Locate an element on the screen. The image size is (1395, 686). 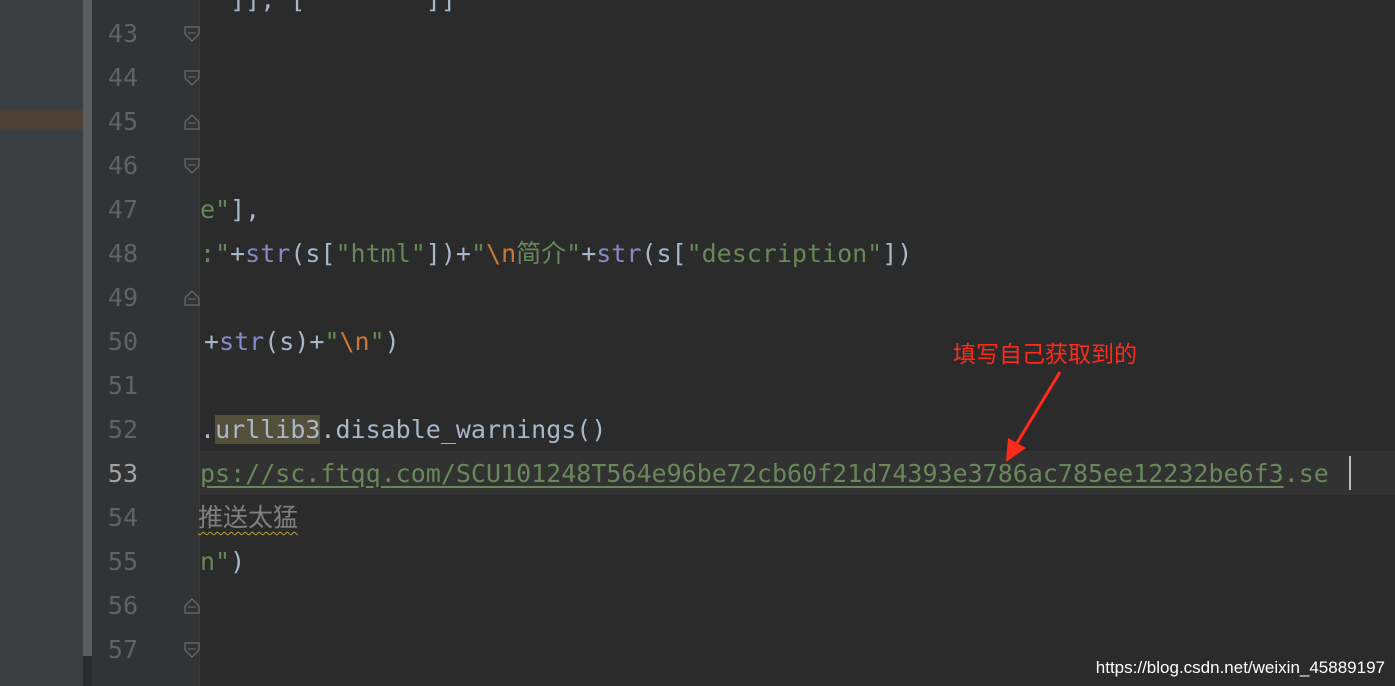
code-line-50: +str(s)+"\n") is located at coordinates (302, 342).